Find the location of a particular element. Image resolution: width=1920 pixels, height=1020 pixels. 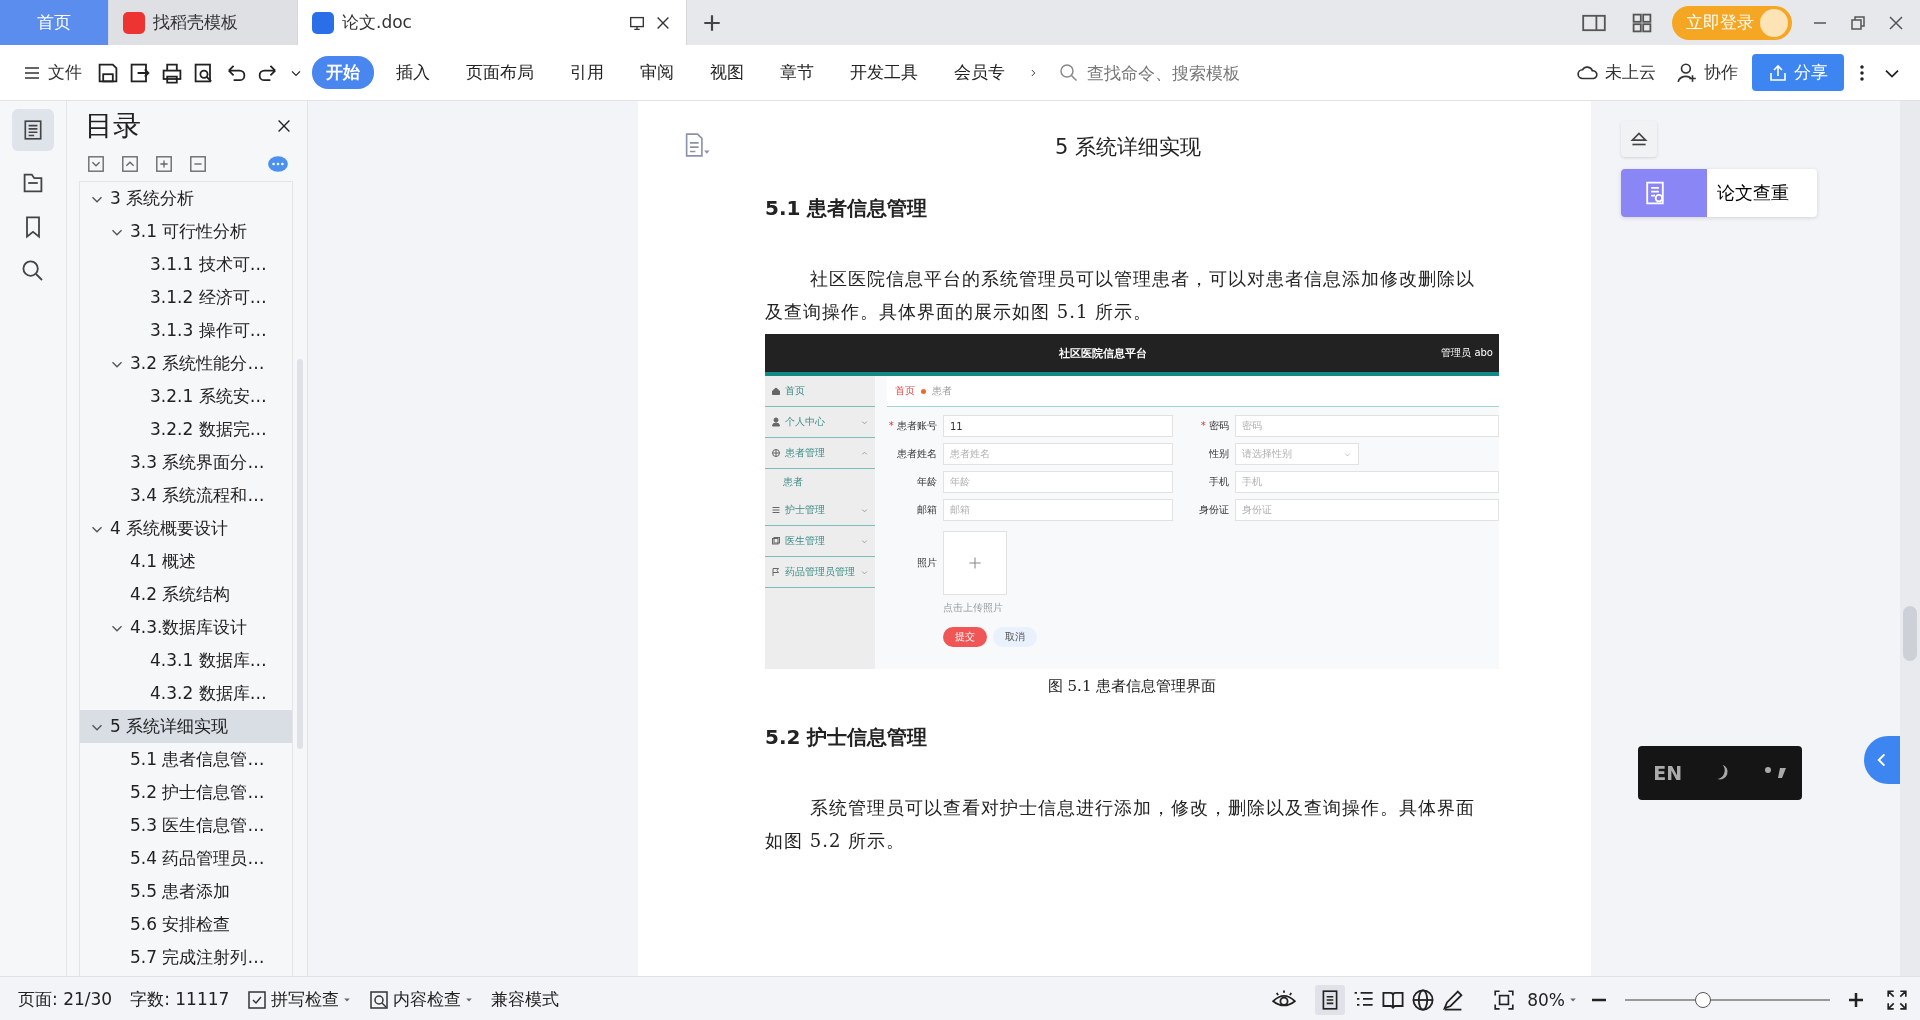

ribbon-tab: 开发工具 is located at coordinates (884, 72).